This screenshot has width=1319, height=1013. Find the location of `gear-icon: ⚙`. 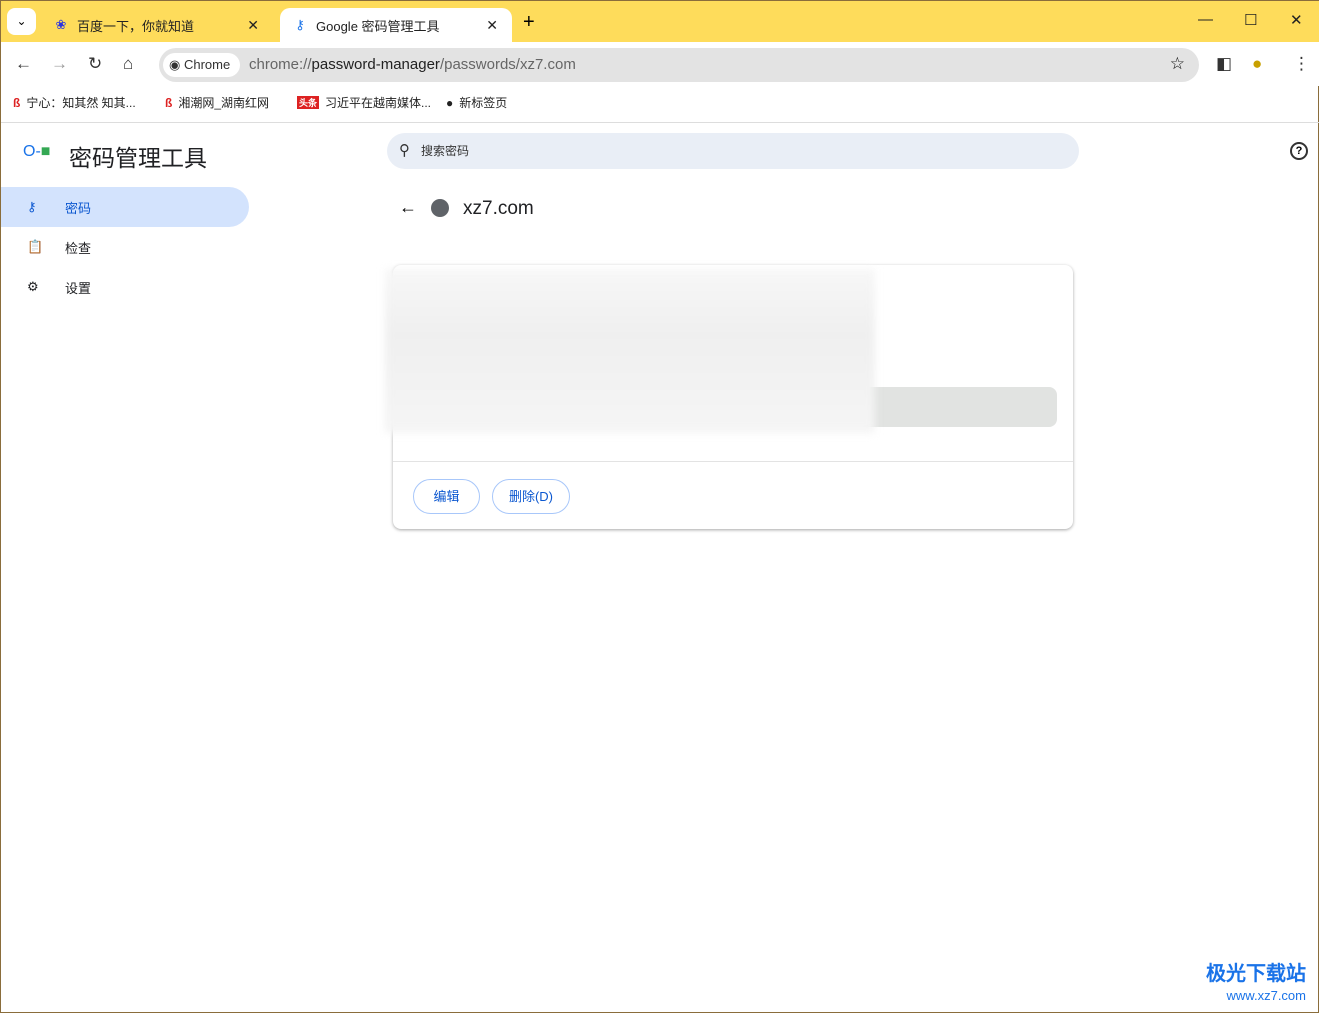

gear-icon: ⚙ is located at coordinates (33, 286).